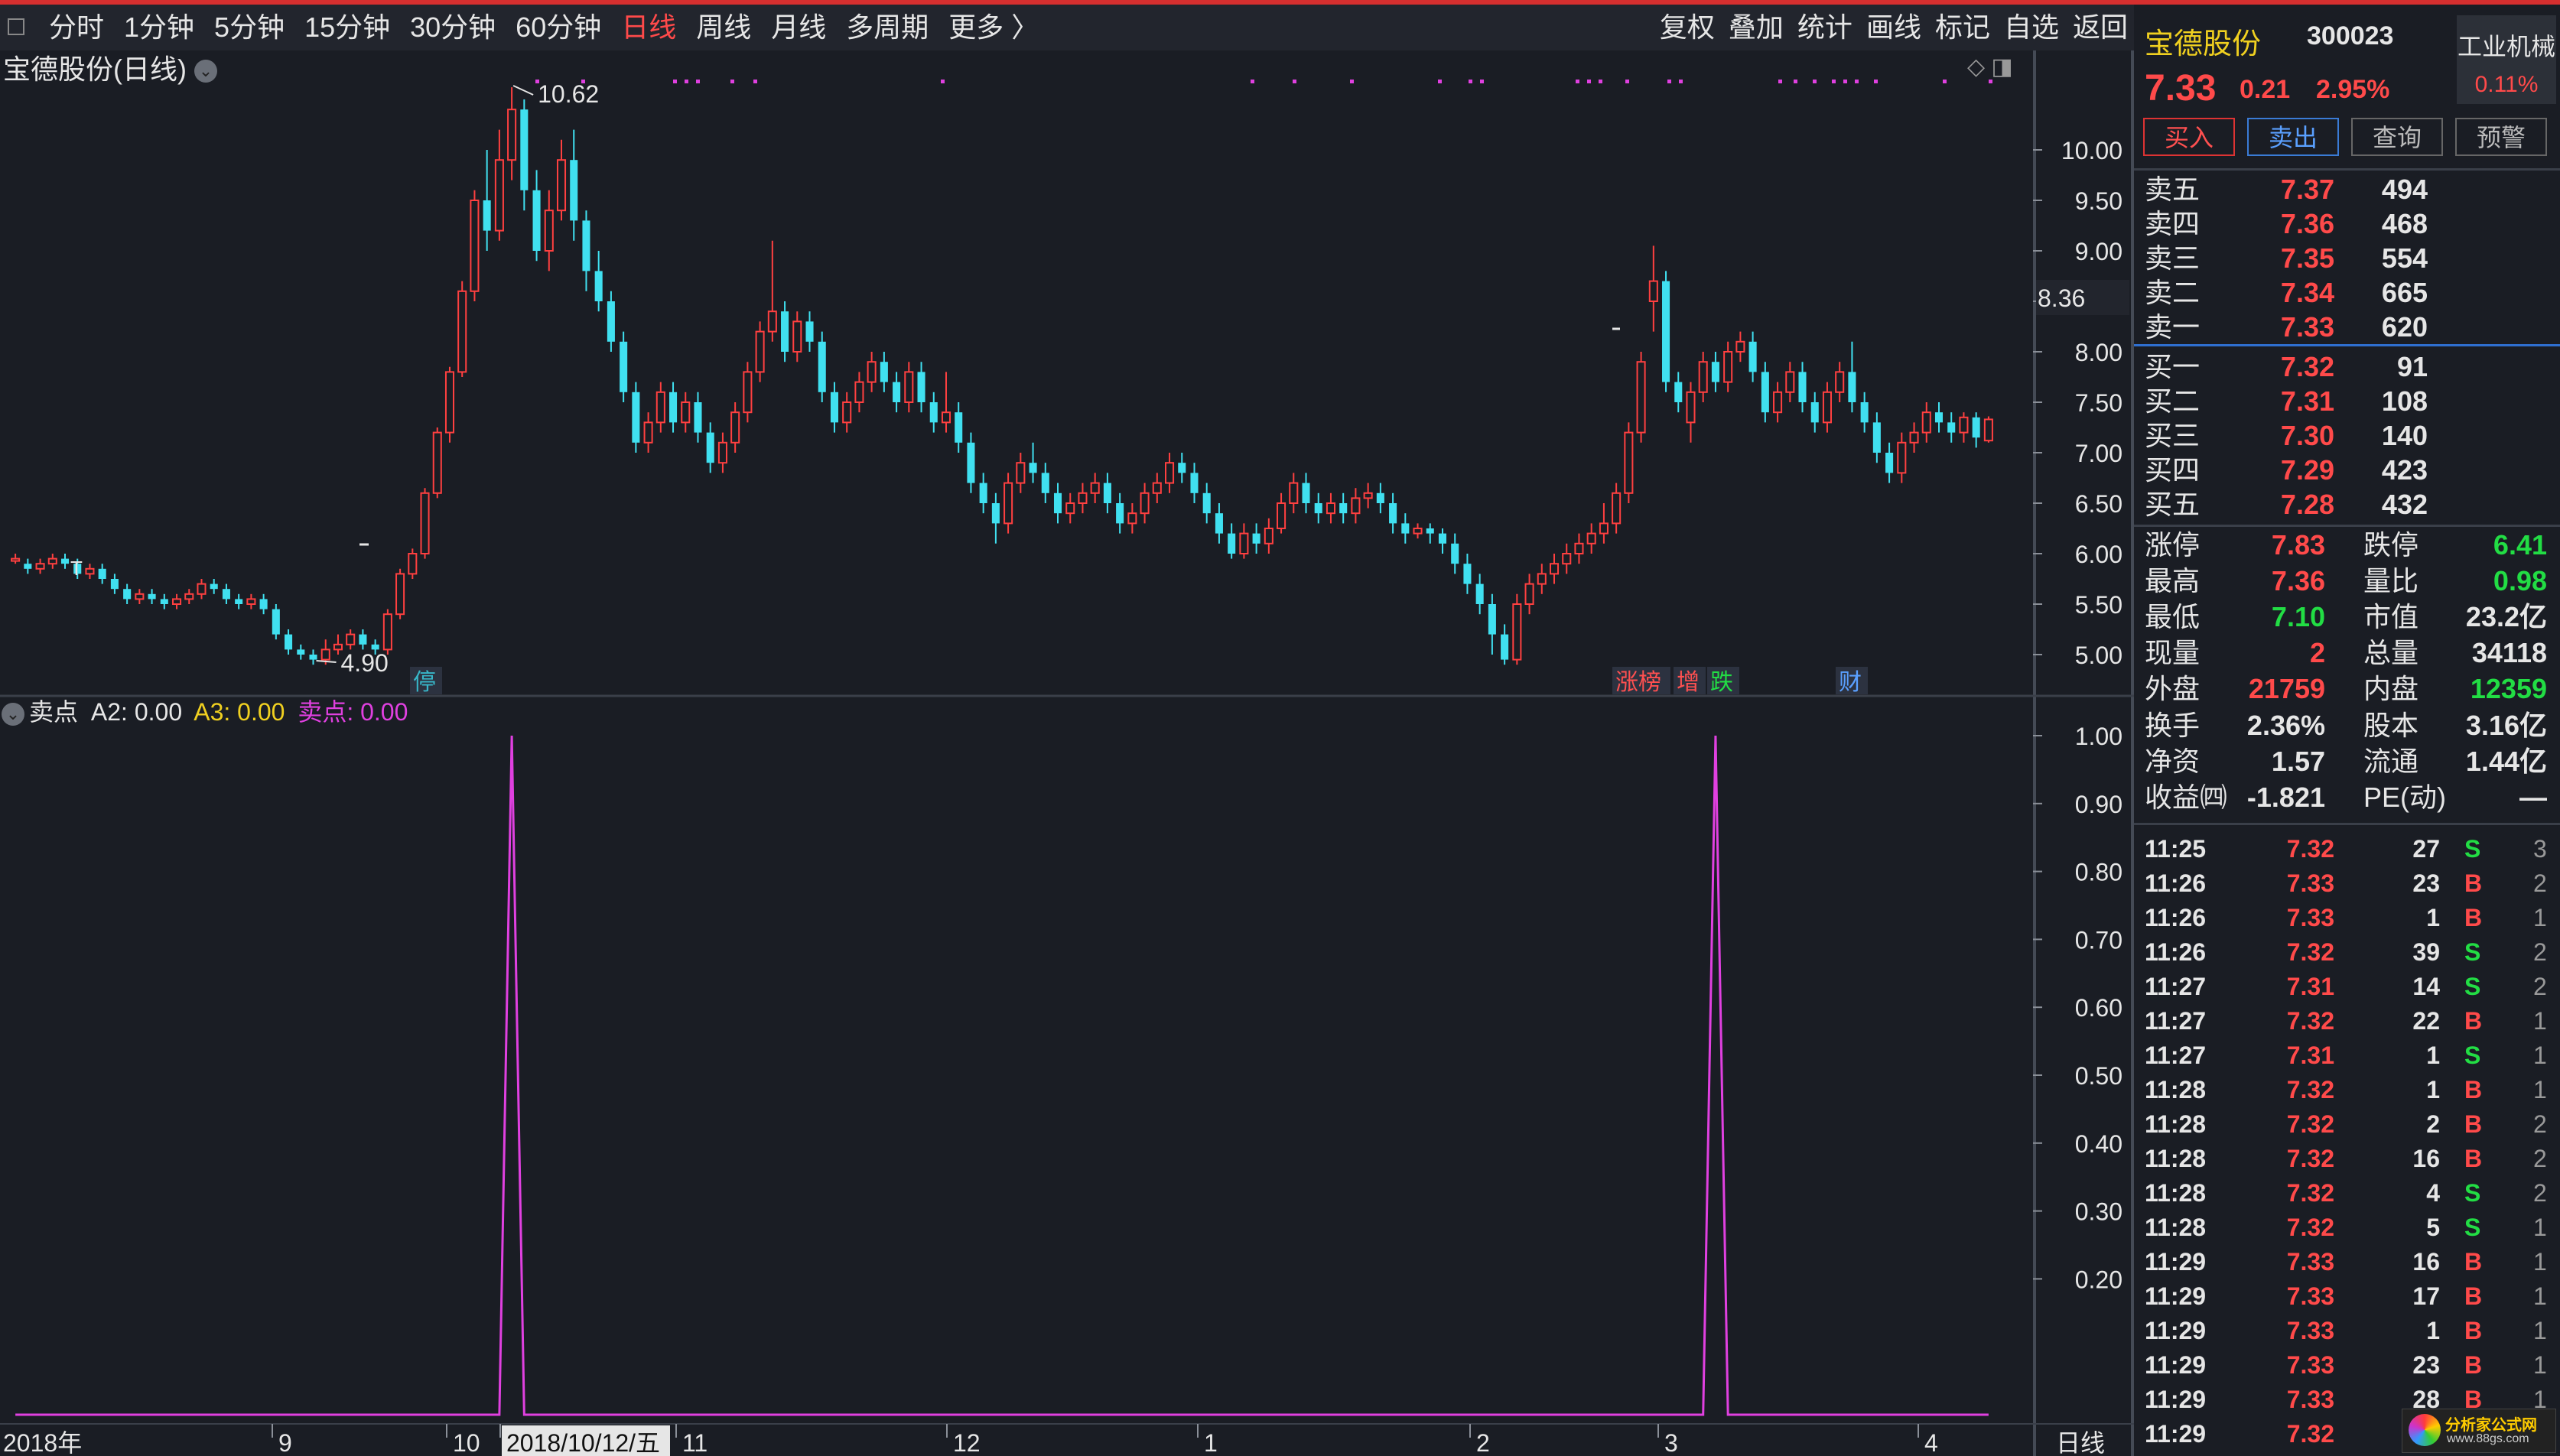  Describe the element at coordinates (1721, 682) in the screenshot. I see `event-tag: 跌` at that location.